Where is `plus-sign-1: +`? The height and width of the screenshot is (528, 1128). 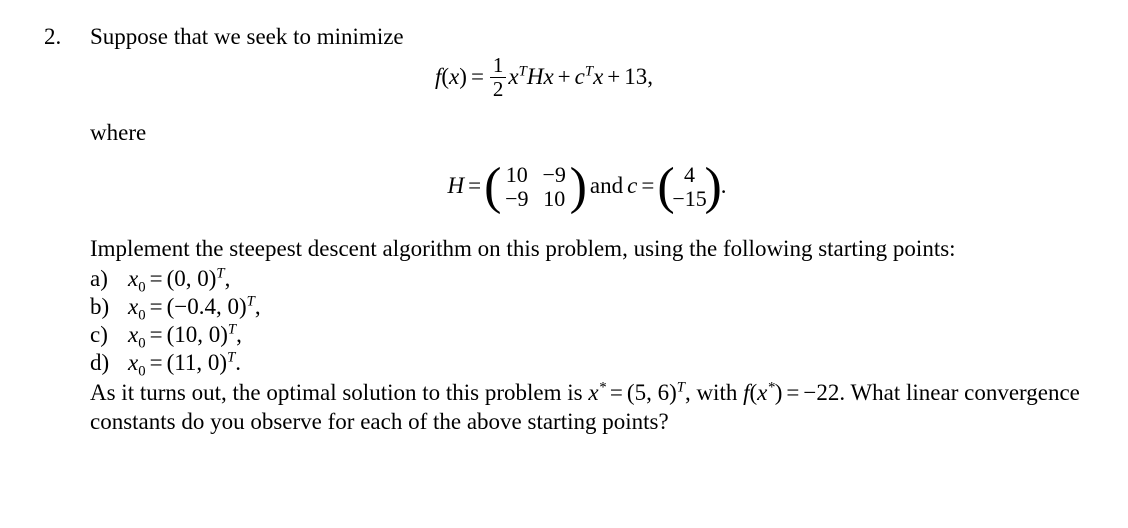 plus-sign-1: + is located at coordinates (564, 77).